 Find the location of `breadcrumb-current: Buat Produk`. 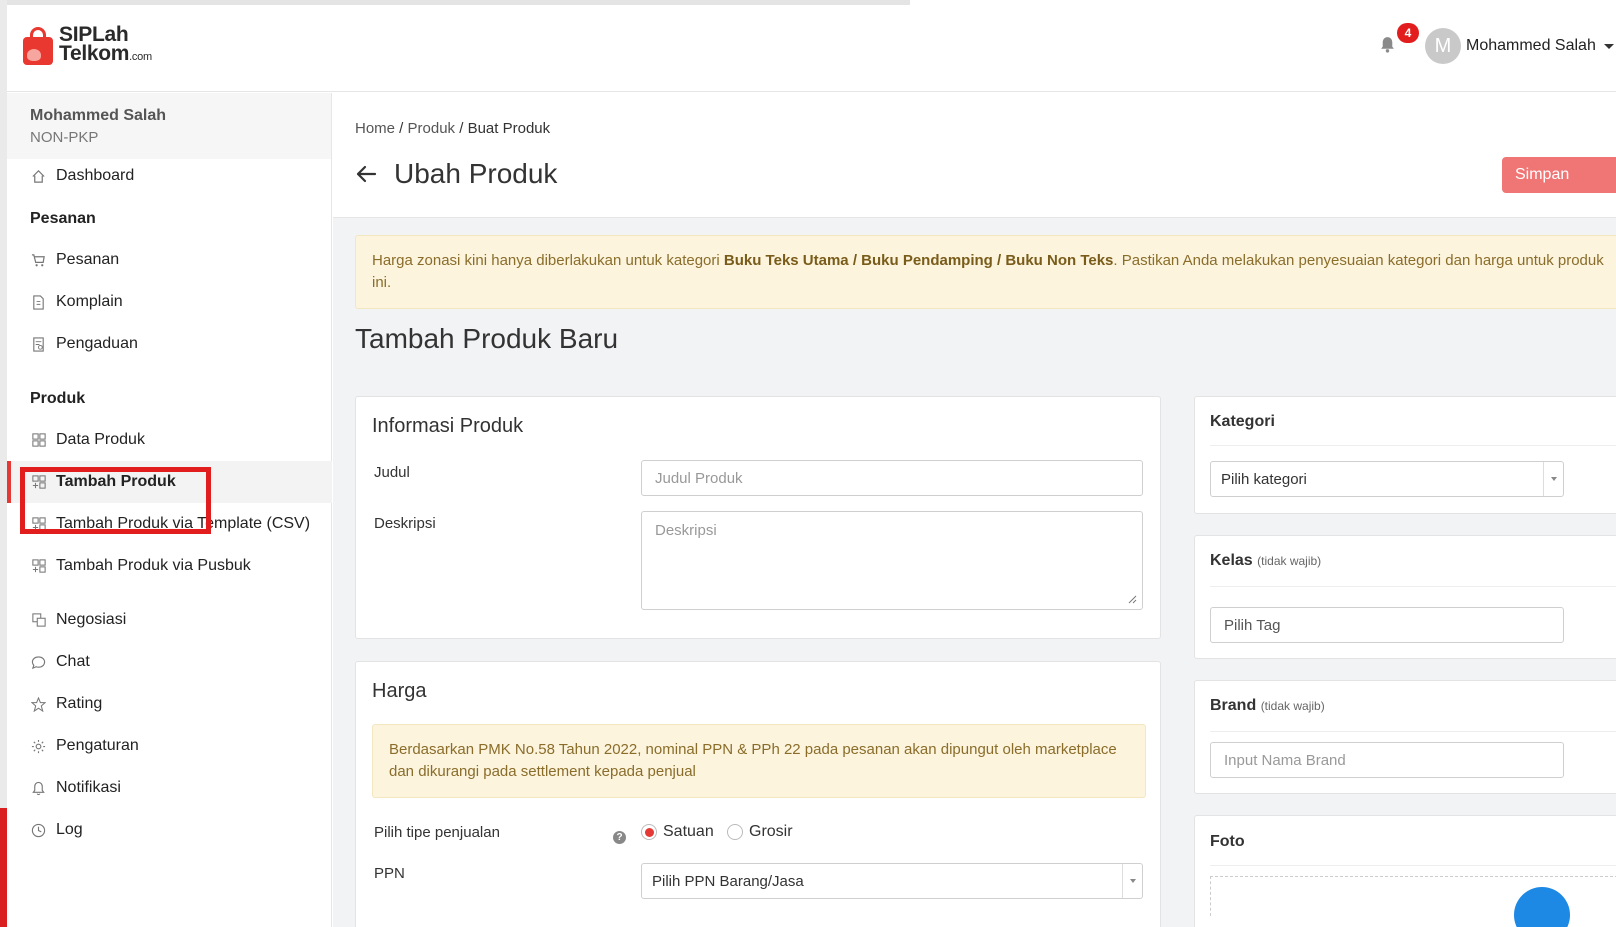

breadcrumb-current: Buat Produk is located at coordinates (509, 128).